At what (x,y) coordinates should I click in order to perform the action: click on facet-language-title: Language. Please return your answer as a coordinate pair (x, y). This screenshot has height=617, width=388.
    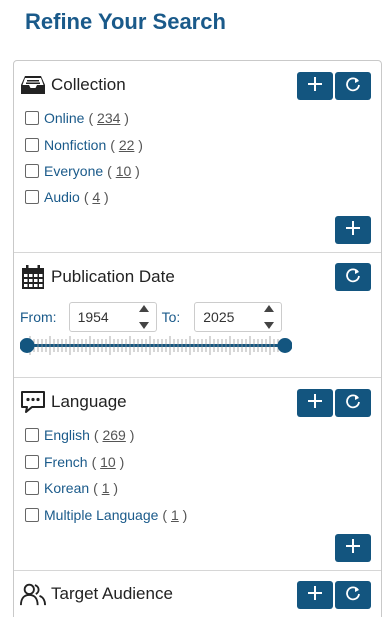
    Looking at the image, I should click on (89, 401).